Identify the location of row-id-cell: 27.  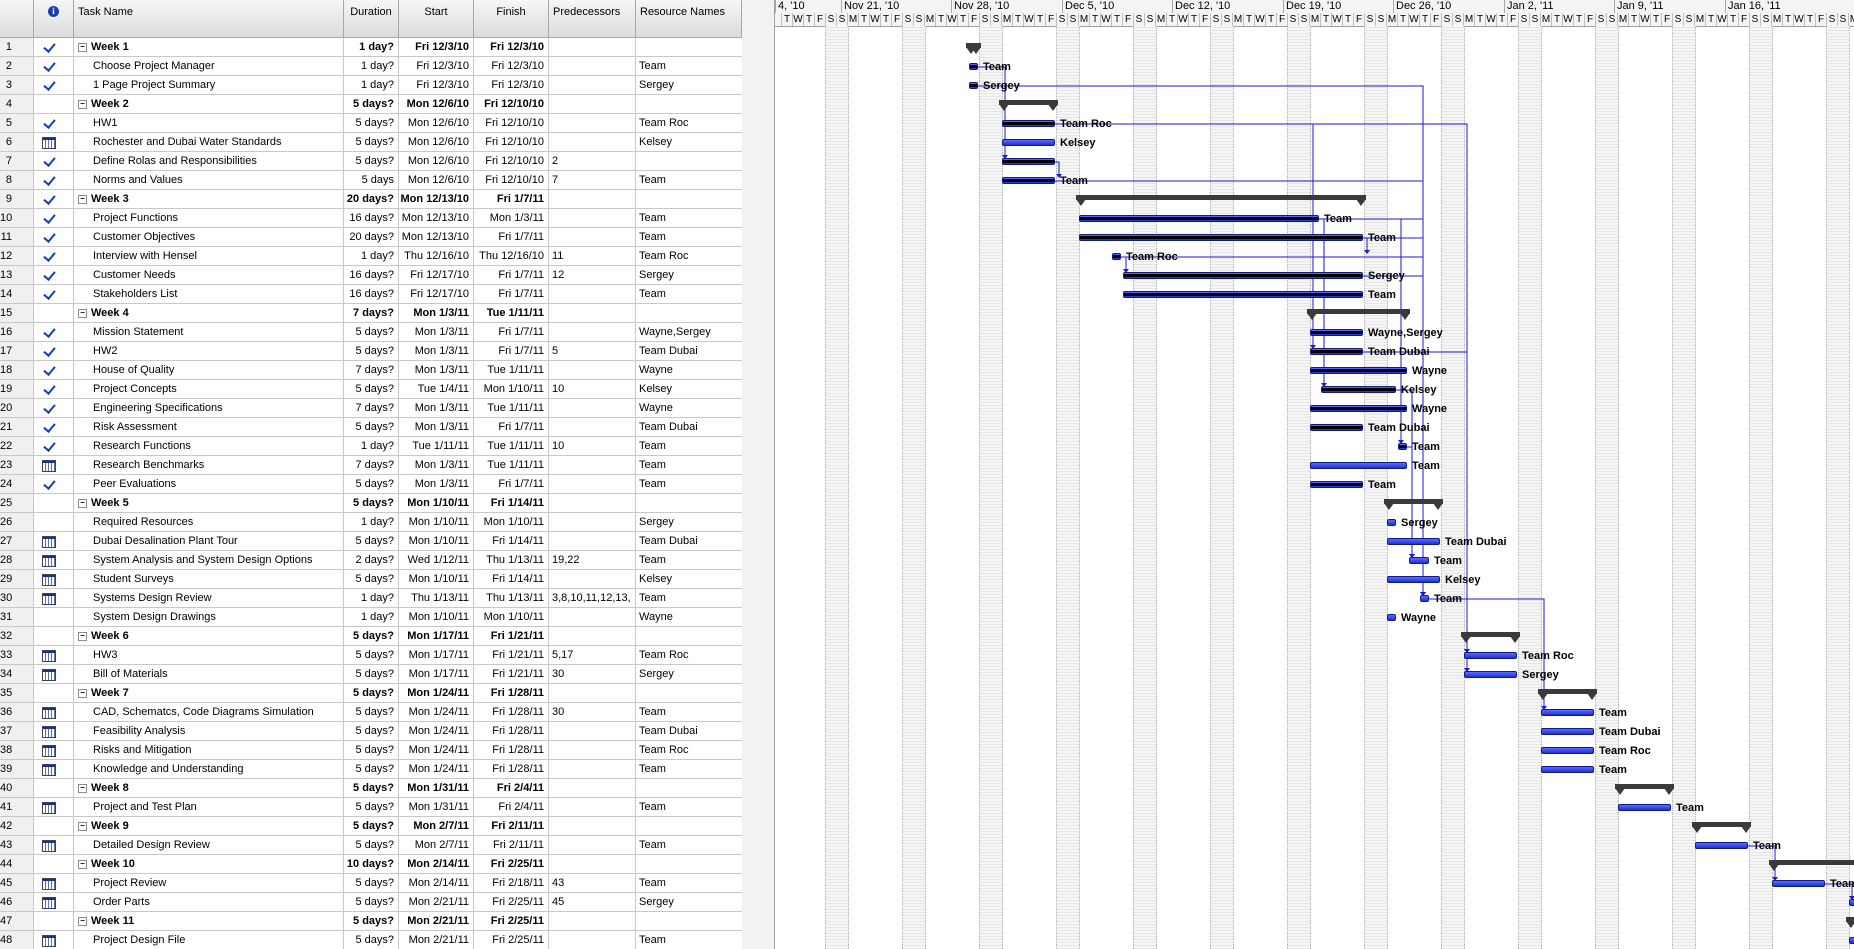
(17, 541).